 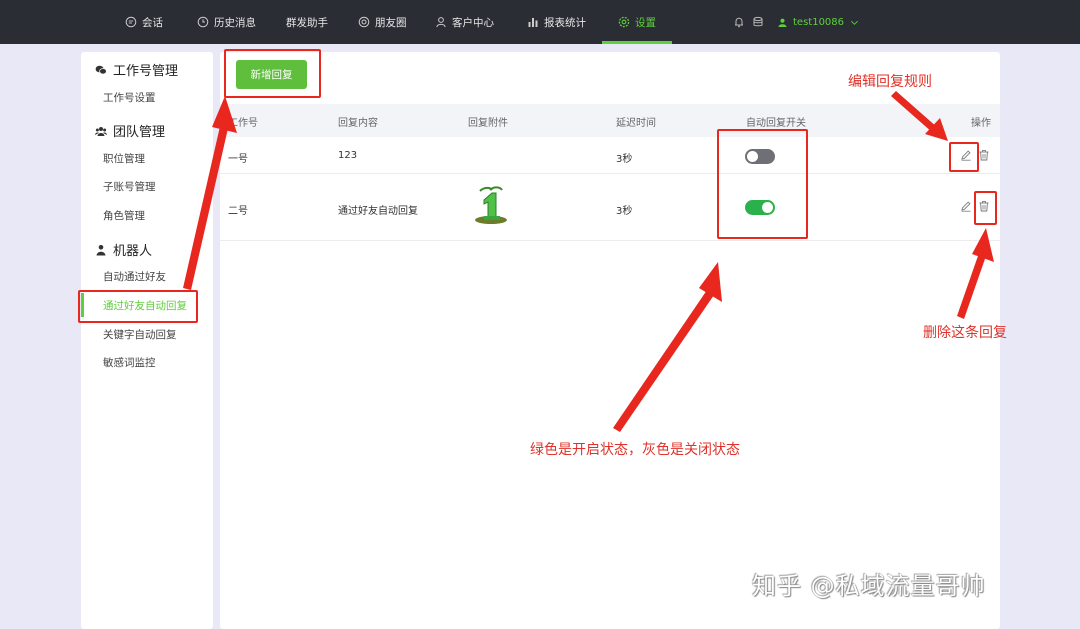 I want to click on highlight-add-button, so click(x=272, y=73).